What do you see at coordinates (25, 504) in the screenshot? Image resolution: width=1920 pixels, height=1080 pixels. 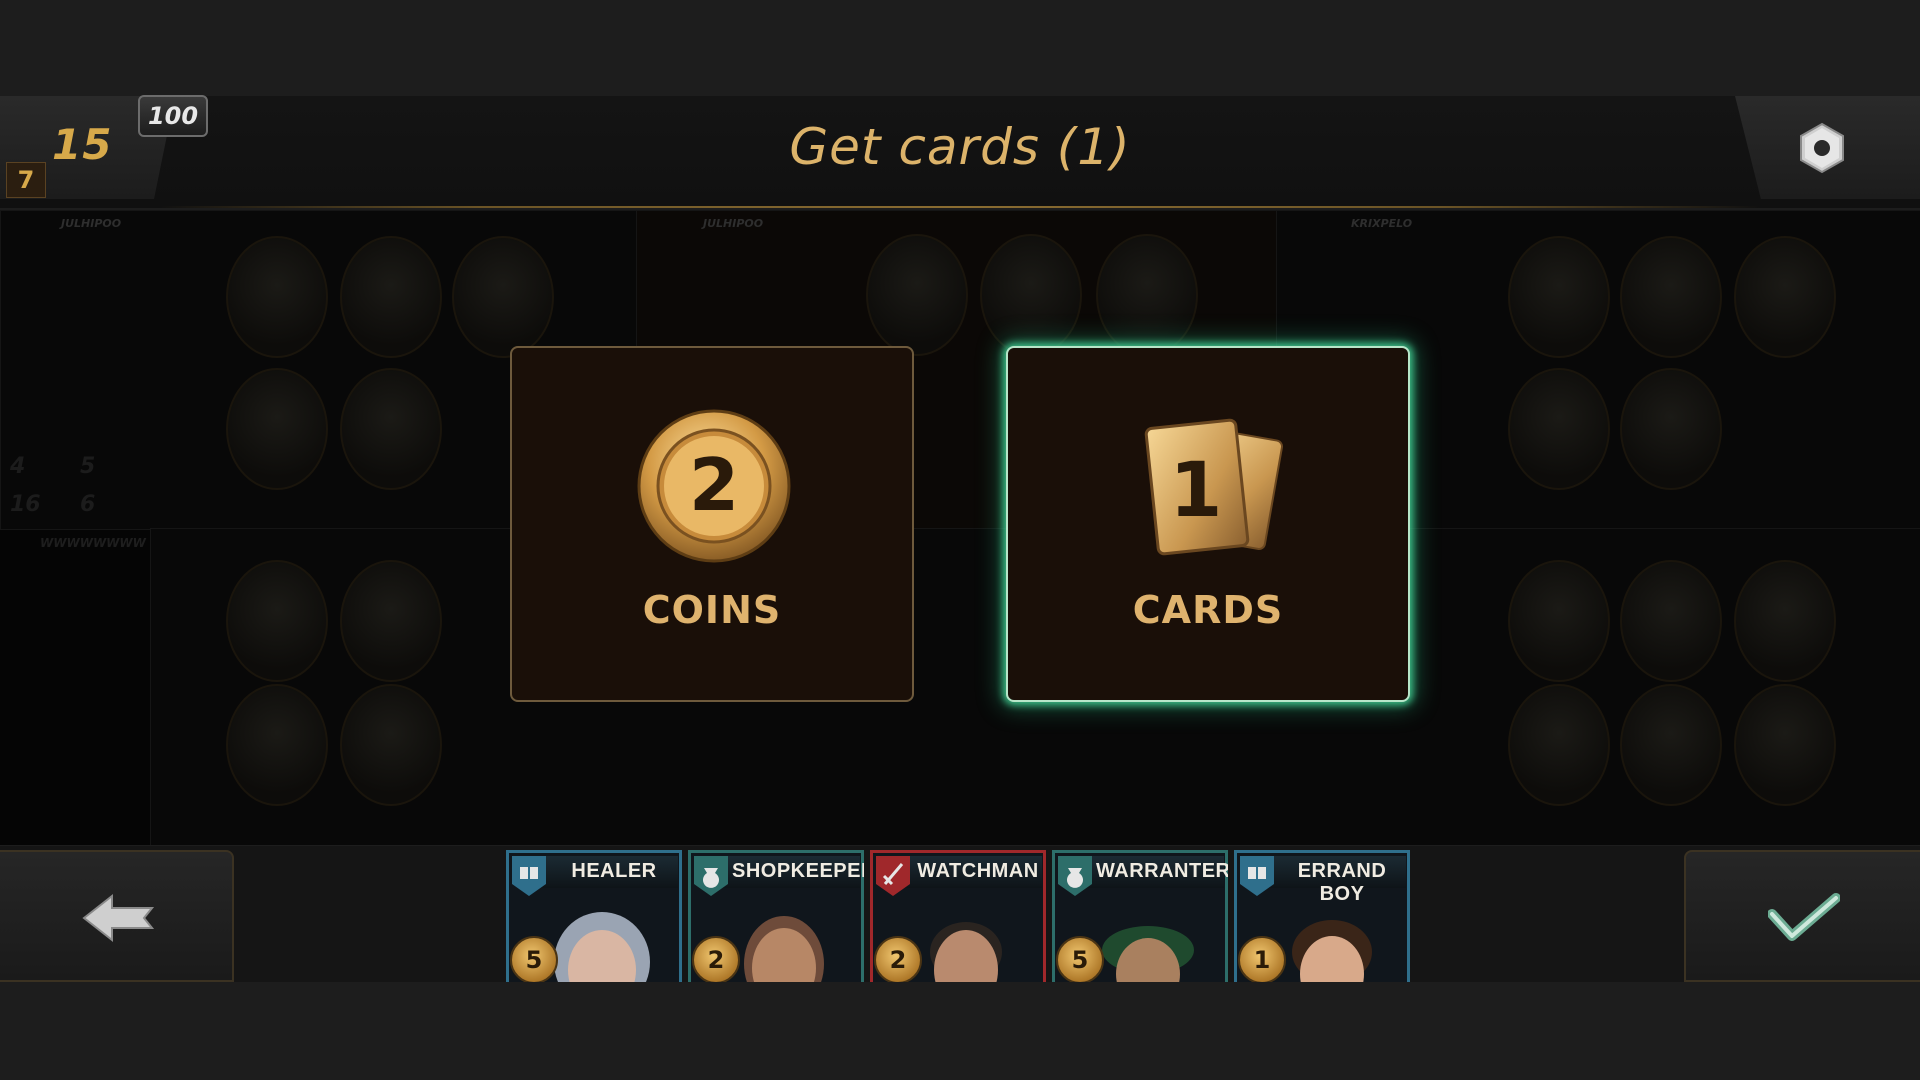 I see `stat-value: 16` at bounding box center [25, 504].